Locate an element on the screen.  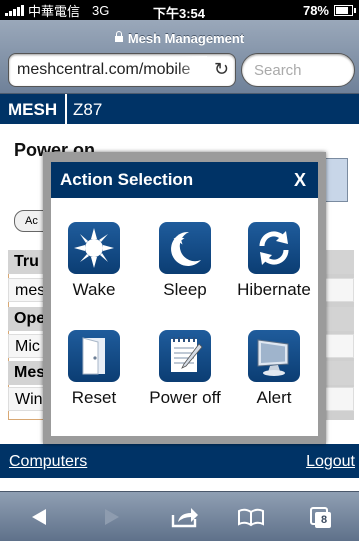
lock-icon is located at coordinates (118, 36).